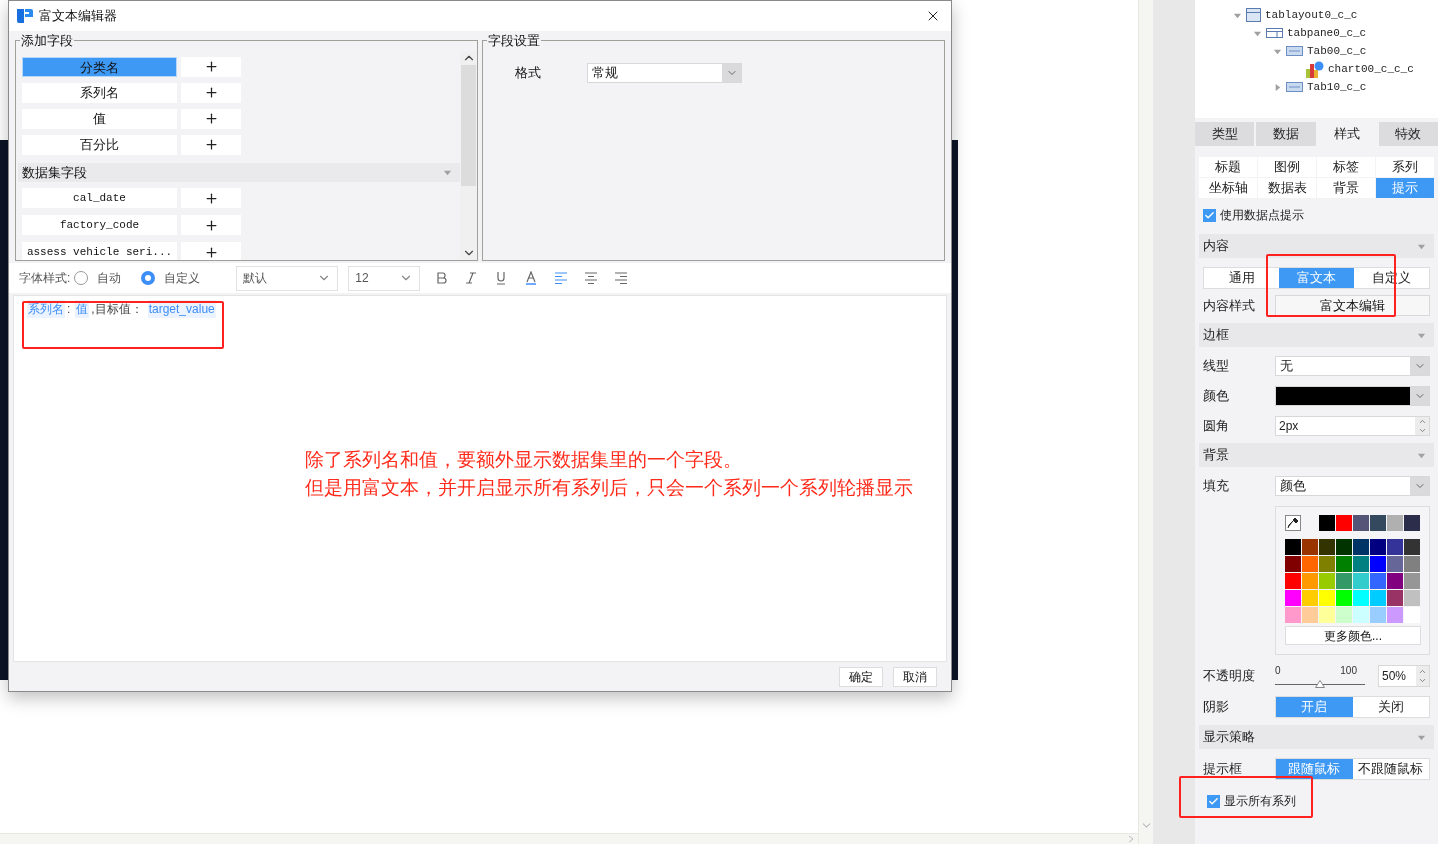 Image resolution: width=1438 pixels, height=844 pixels. What do you see at coordinates (1346, 188) in the screenshot?
I see `tab: 背景` at bounding box center [1346, 188].